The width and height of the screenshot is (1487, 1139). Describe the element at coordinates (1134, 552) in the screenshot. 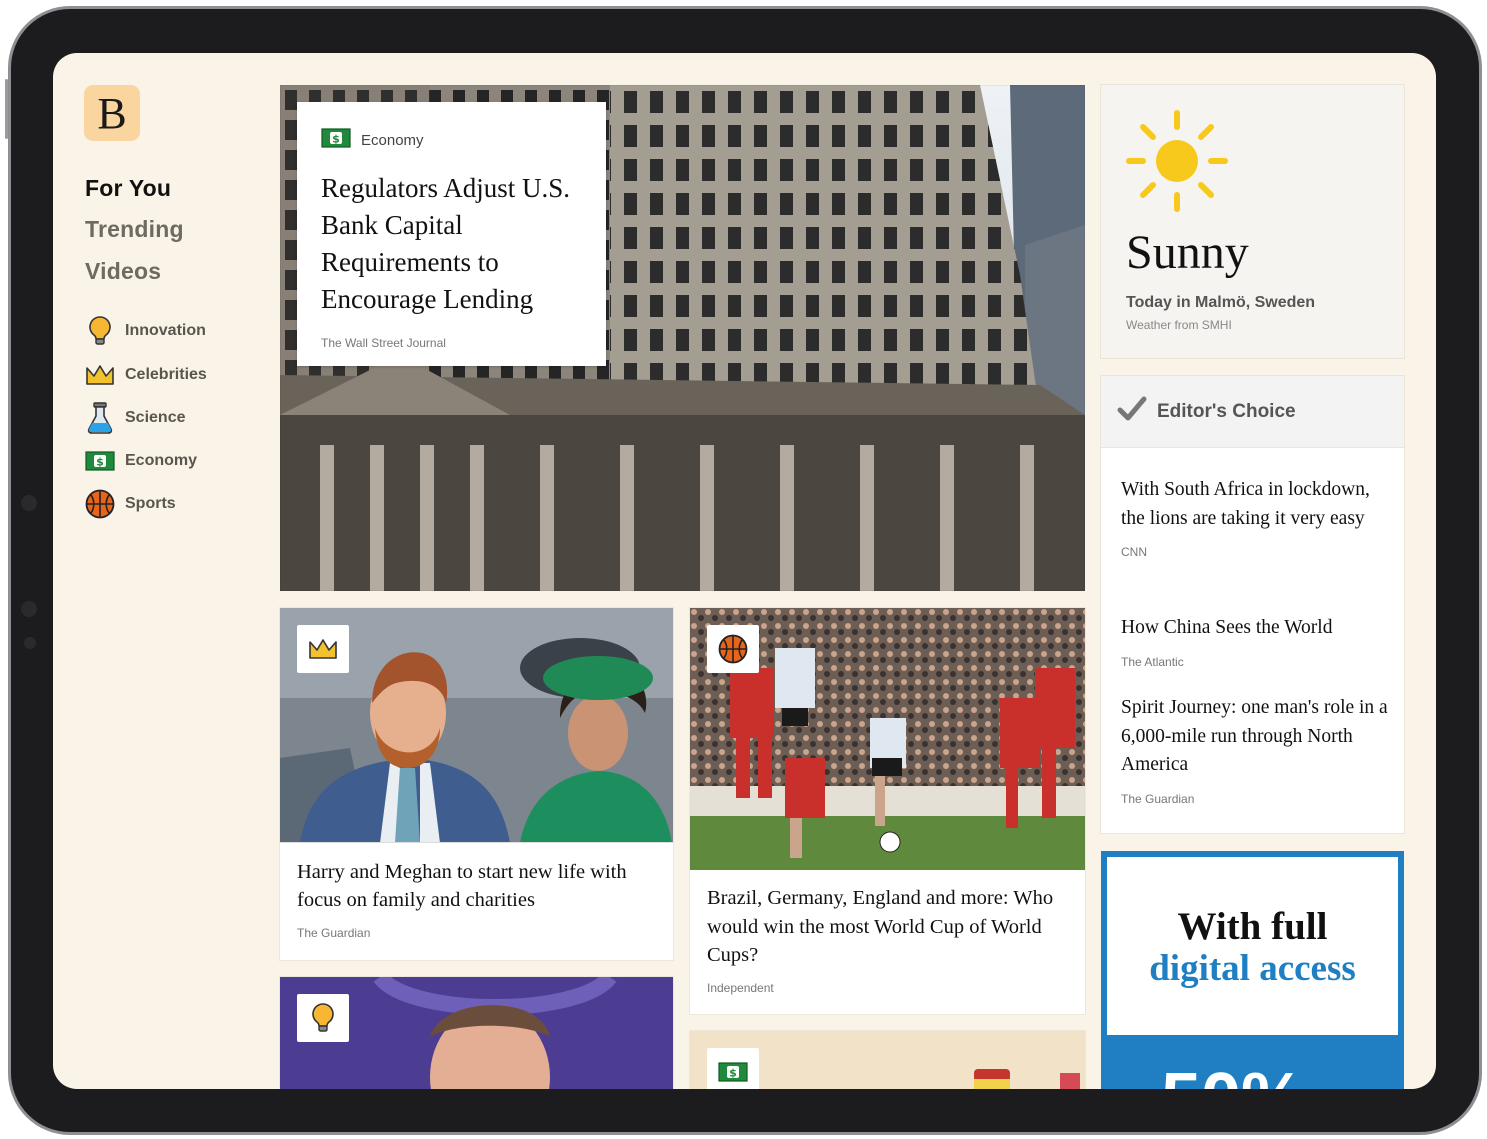

I see `editors-item-source: CNN` at that location.